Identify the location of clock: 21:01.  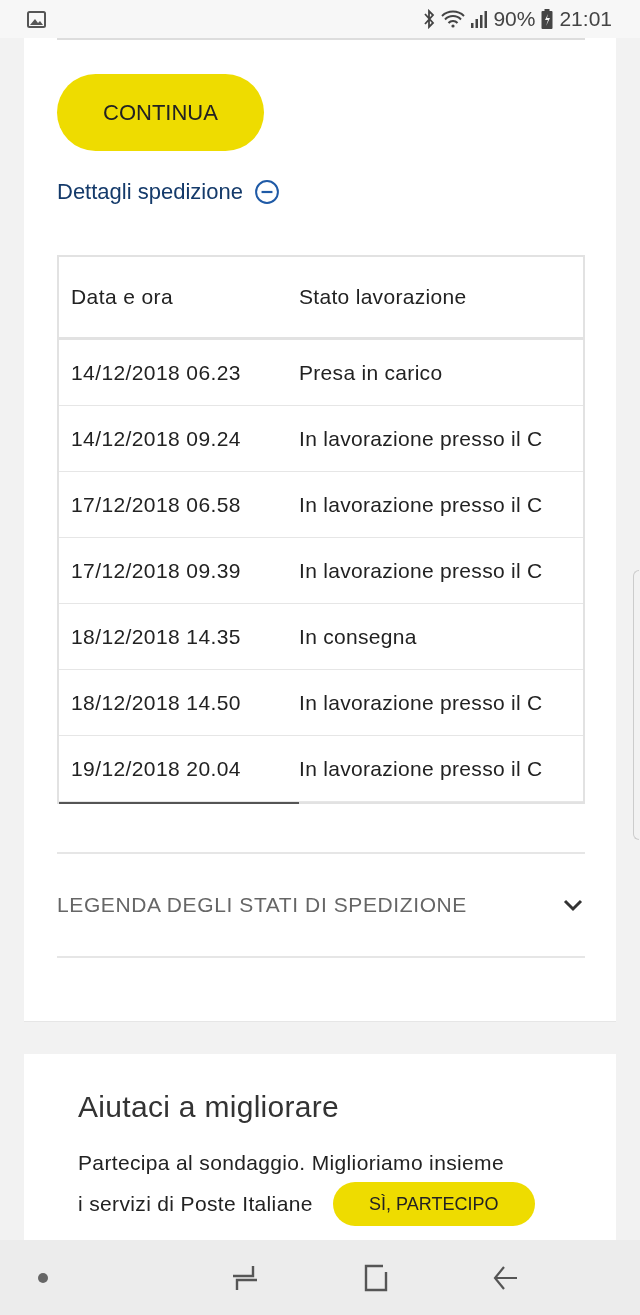
(585, 19).